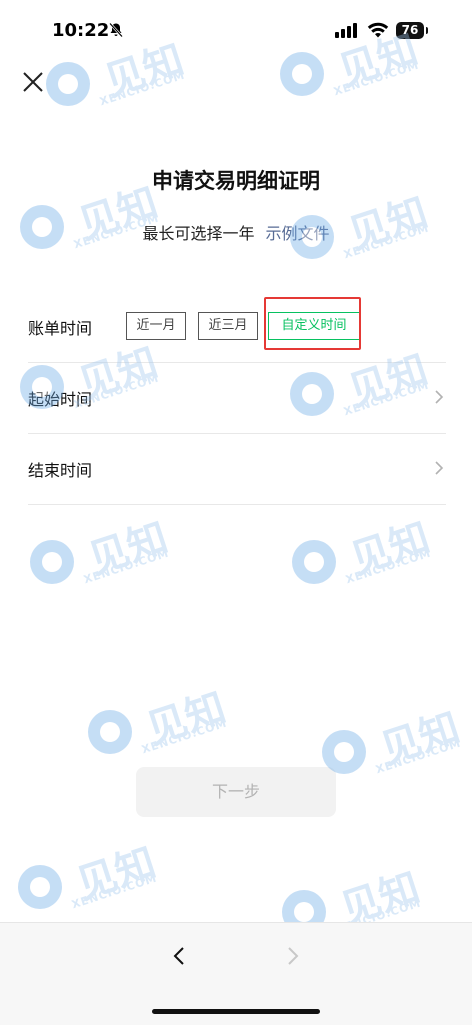 This screenshot has height=1025, width=472. I want to click on next-step-button: 下一步, so click(236, 792).